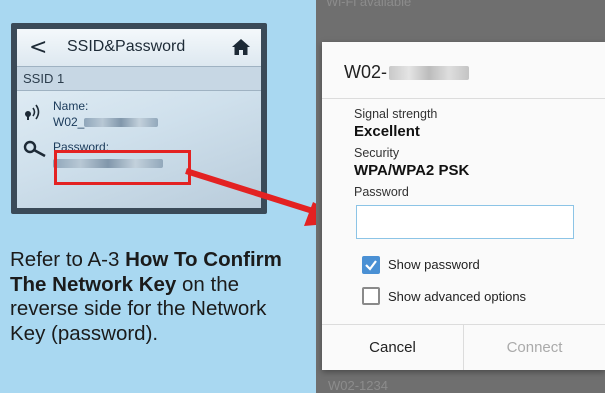  What do you see at coordinates (429, 73) in the screenshot?
I see `redacted-network-name` at bounding box center [429, 73].